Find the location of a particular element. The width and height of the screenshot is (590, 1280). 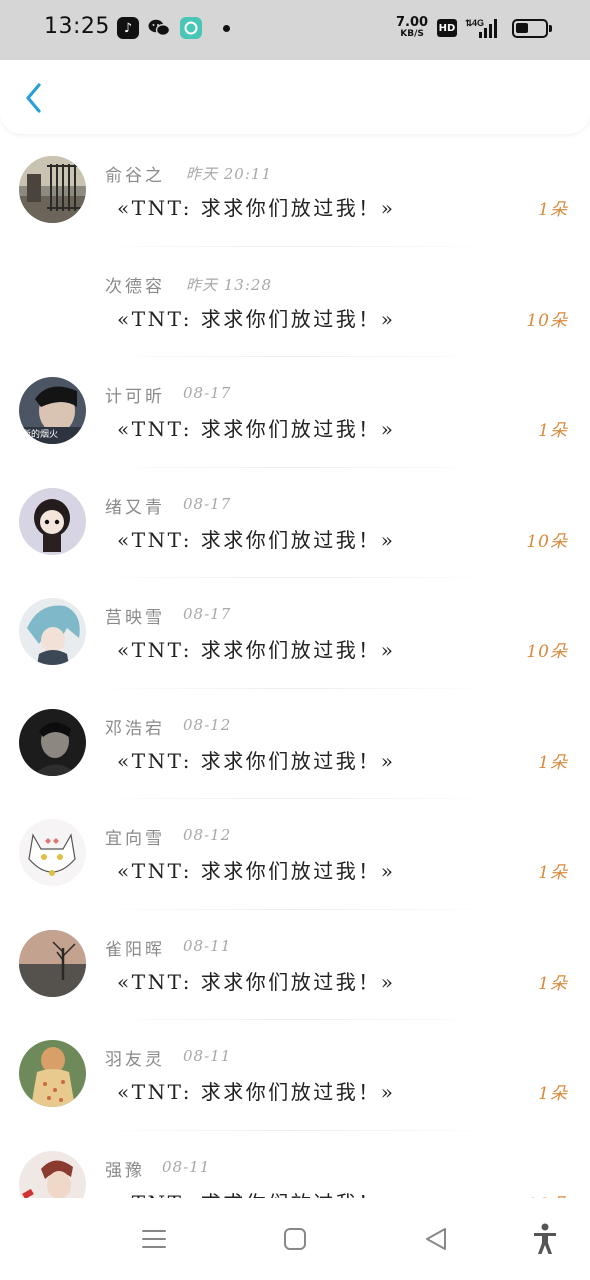

list-item: 逝的烟火 计可昕 08-17 «TNT: 求求你们放过我！» 1朵 is located at coordinates (295, 412).